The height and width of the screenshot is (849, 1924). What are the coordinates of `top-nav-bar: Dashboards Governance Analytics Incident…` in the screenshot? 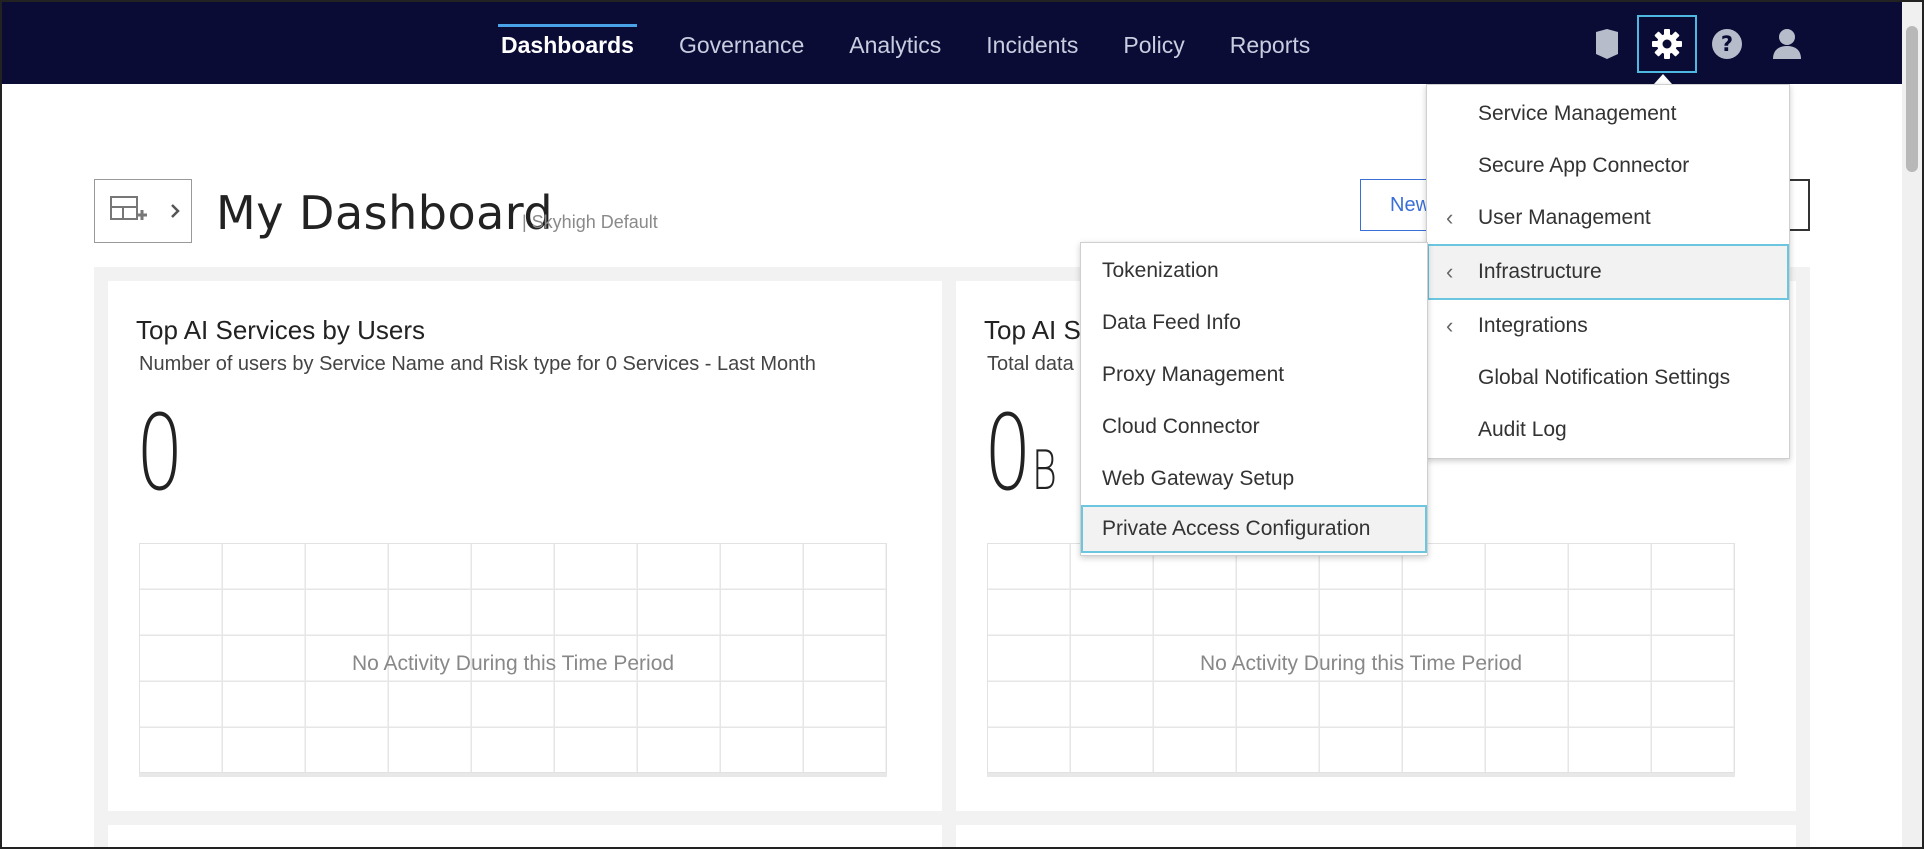 It's located at (952, 43).